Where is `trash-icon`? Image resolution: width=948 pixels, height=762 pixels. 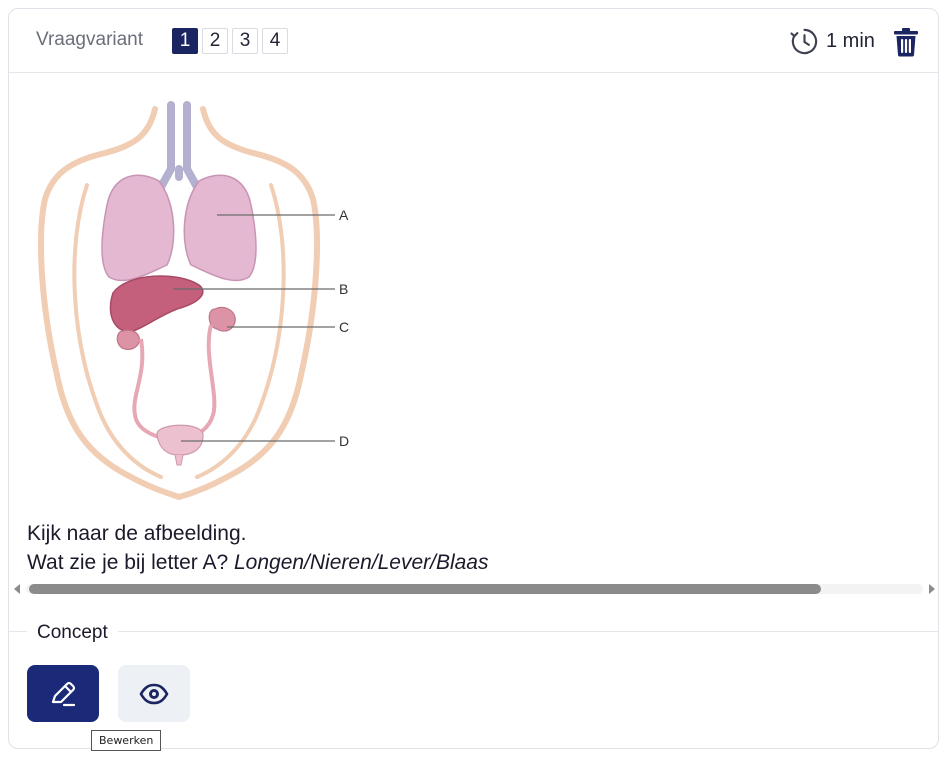 trash-icon is located at coordinates (906, 42).